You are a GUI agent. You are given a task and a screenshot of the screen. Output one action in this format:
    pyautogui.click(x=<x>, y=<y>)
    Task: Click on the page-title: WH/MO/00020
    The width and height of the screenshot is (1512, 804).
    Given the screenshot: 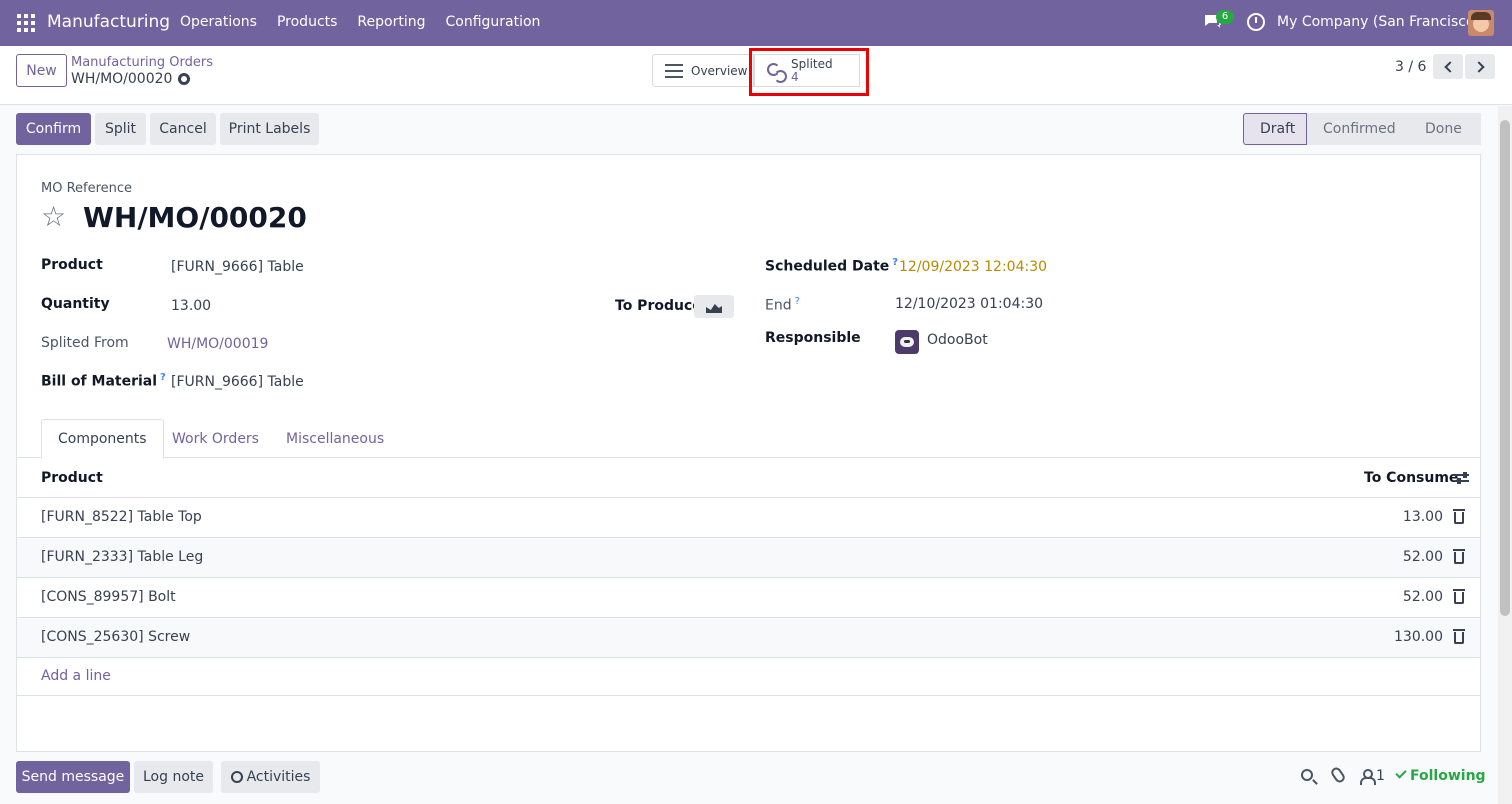 What is the action you would take?
    pyautogui.click(x=195, y=217)
    